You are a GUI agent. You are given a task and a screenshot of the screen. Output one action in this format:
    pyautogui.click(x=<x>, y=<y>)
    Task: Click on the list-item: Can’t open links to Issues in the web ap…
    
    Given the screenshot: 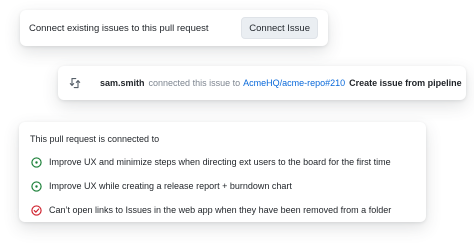 What is the action you would take?
    pyautogui.click(x=223, y=210)
    